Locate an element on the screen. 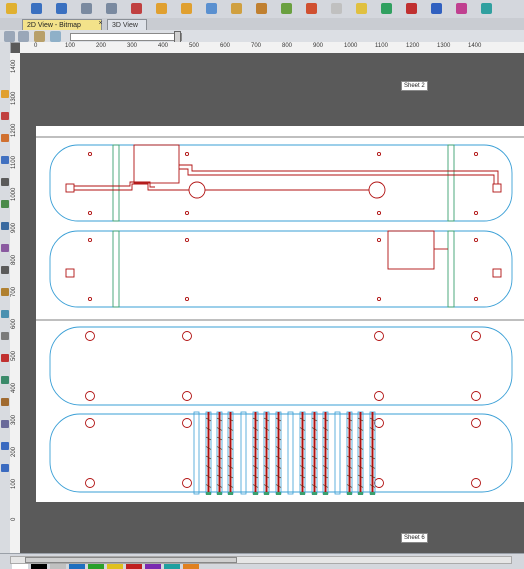  ruler-y-label: 300 is located at coordinates (14, 419).